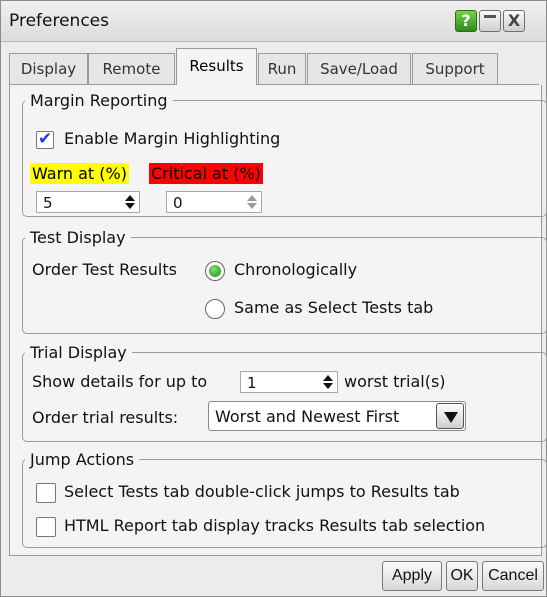  Describe the element at coordinates (78, 352) in the screenshot. I see `trial-display-legend: Trial Display` at that location.